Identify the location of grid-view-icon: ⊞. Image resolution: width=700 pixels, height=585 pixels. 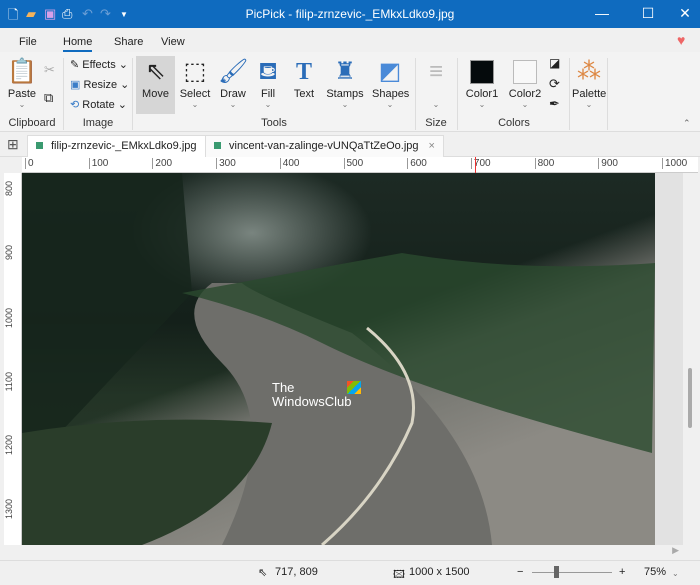
(13, 144).